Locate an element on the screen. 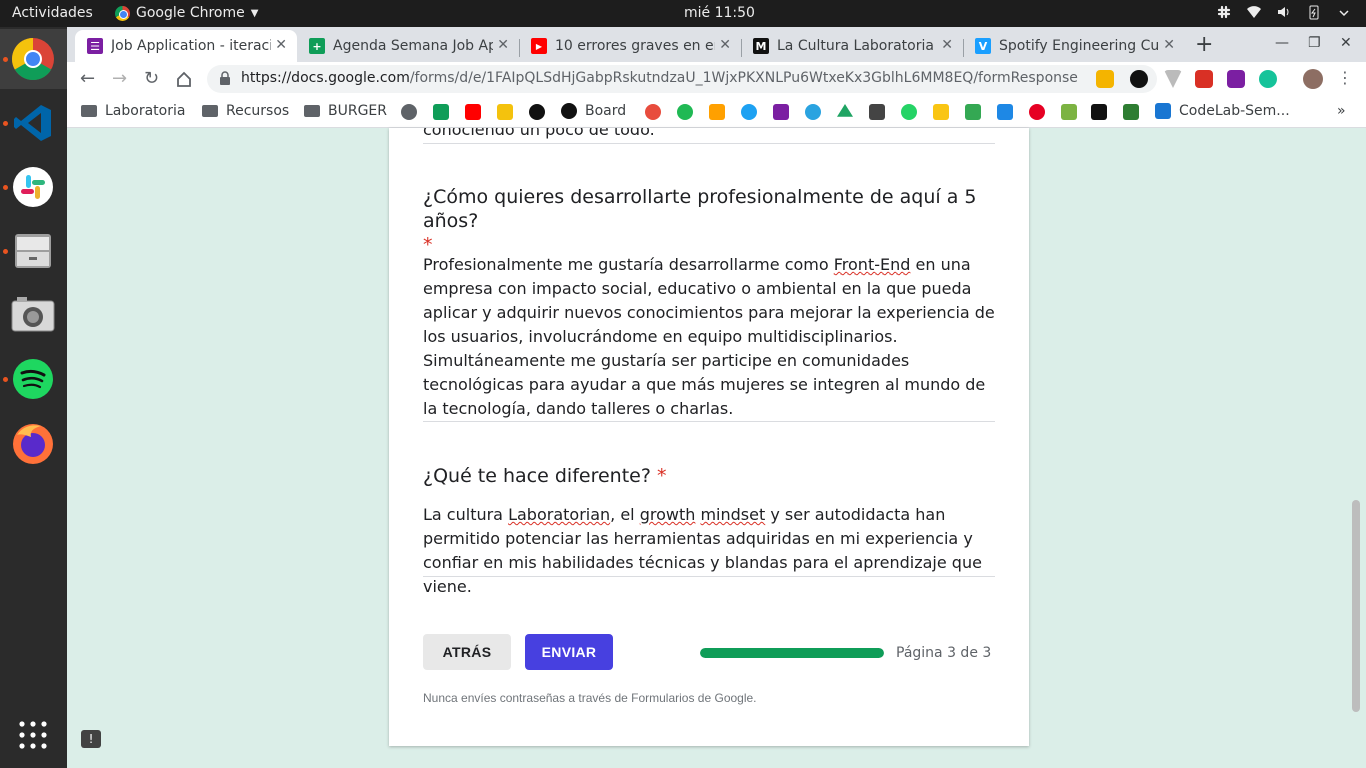 The height and width of the screenshot is (768, 1366). bookmark-label: BURGER is located at coordinates (358, 111).